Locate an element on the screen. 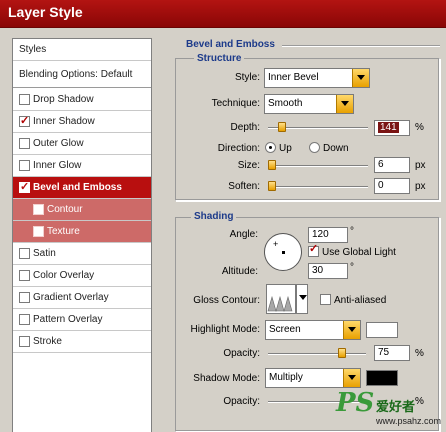 Image resolution: width=446 pixels, height=432 pixels. style-item-label: Outer Glow is located at coordinates (58, 143).